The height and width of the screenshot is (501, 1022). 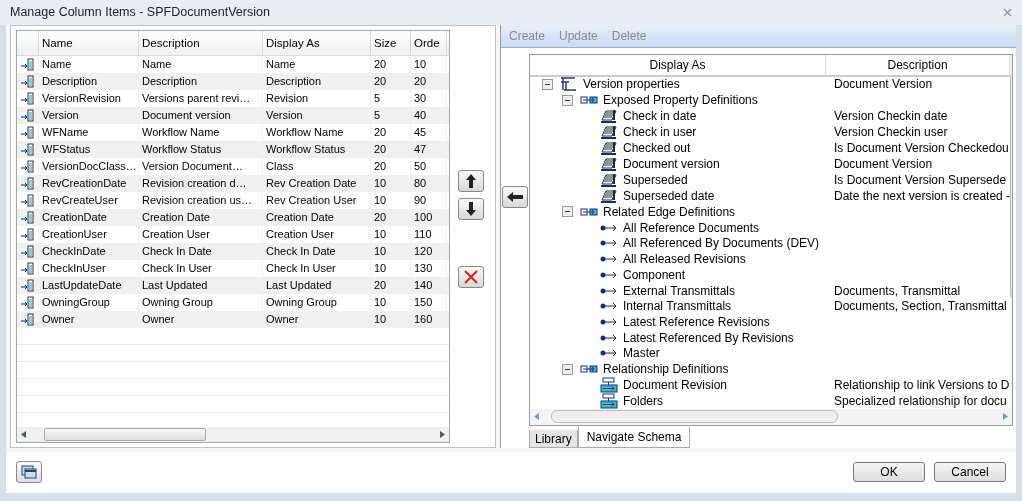 What do you see at coordinates (429, 42) in the screenshot?
I see `column-header: Orde` at bounding box center [429, 42].